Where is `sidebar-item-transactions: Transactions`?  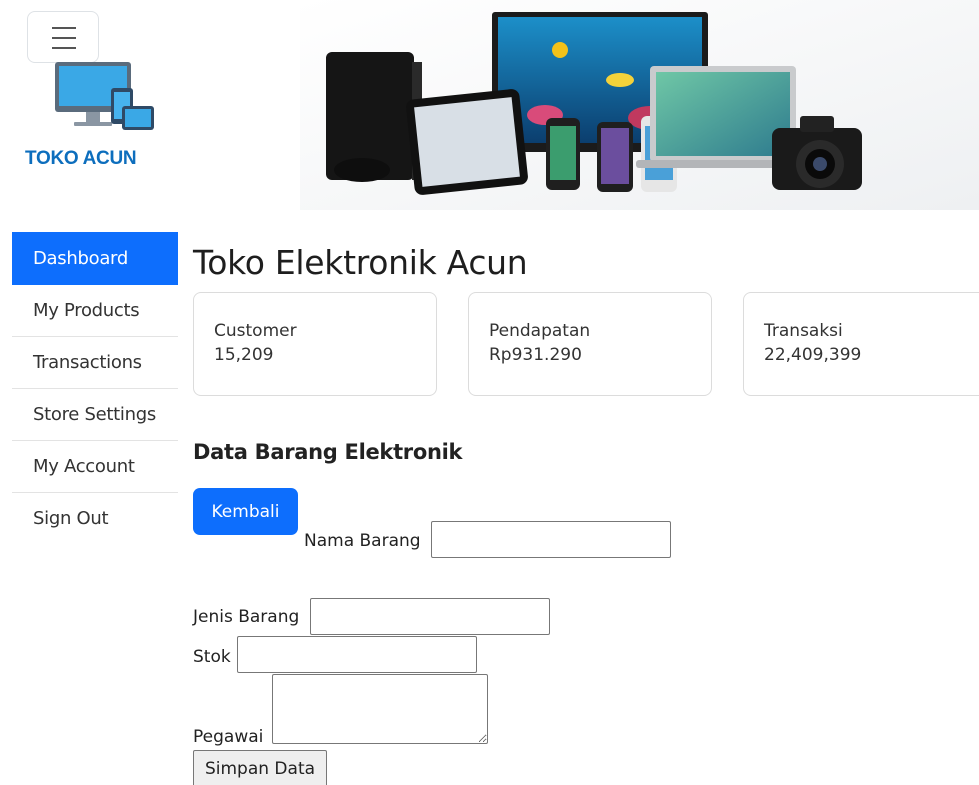 sidebar-item-transactions: Transactions is located at coordinates (95, 363).